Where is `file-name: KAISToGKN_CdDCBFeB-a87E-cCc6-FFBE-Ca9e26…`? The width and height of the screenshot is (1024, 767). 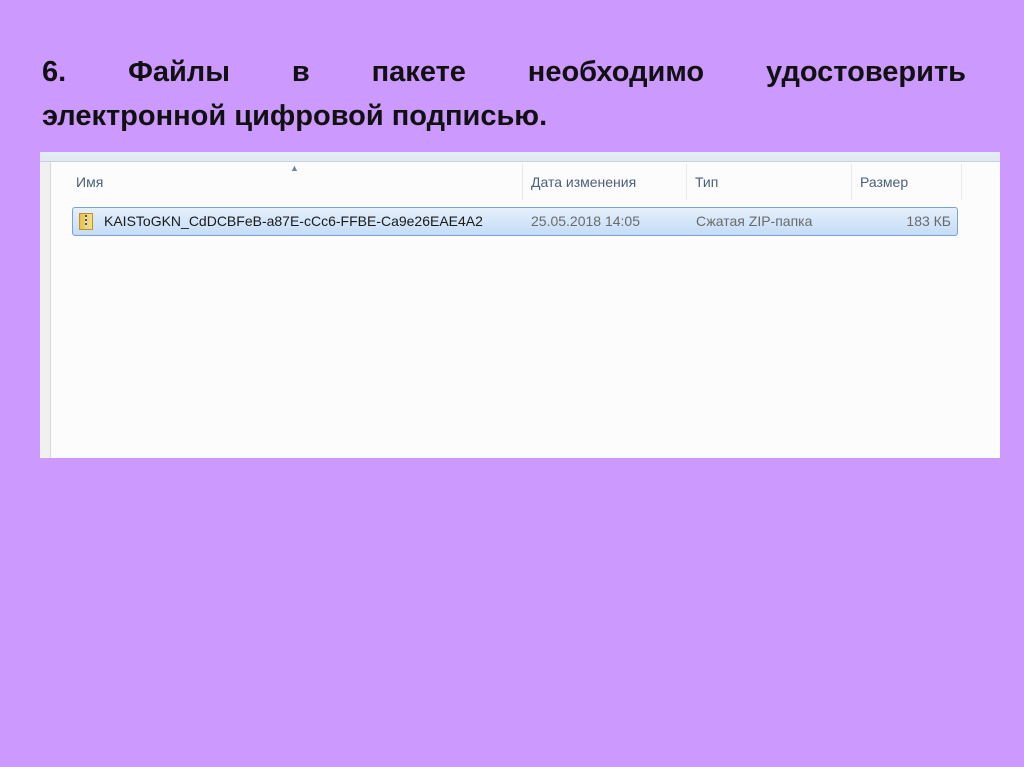 file-name: KAISToGKN_CdDCBFeB-a87E-cCc6-FFBE-Ca9e26… is located at coordinates (293, 221).